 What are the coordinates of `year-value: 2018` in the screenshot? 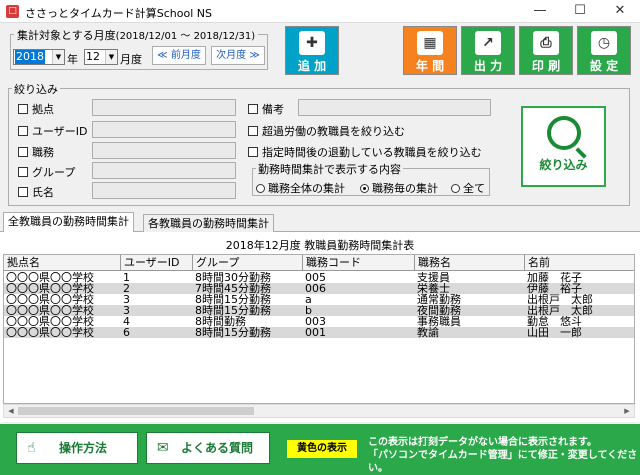 It's located at (30, 57).